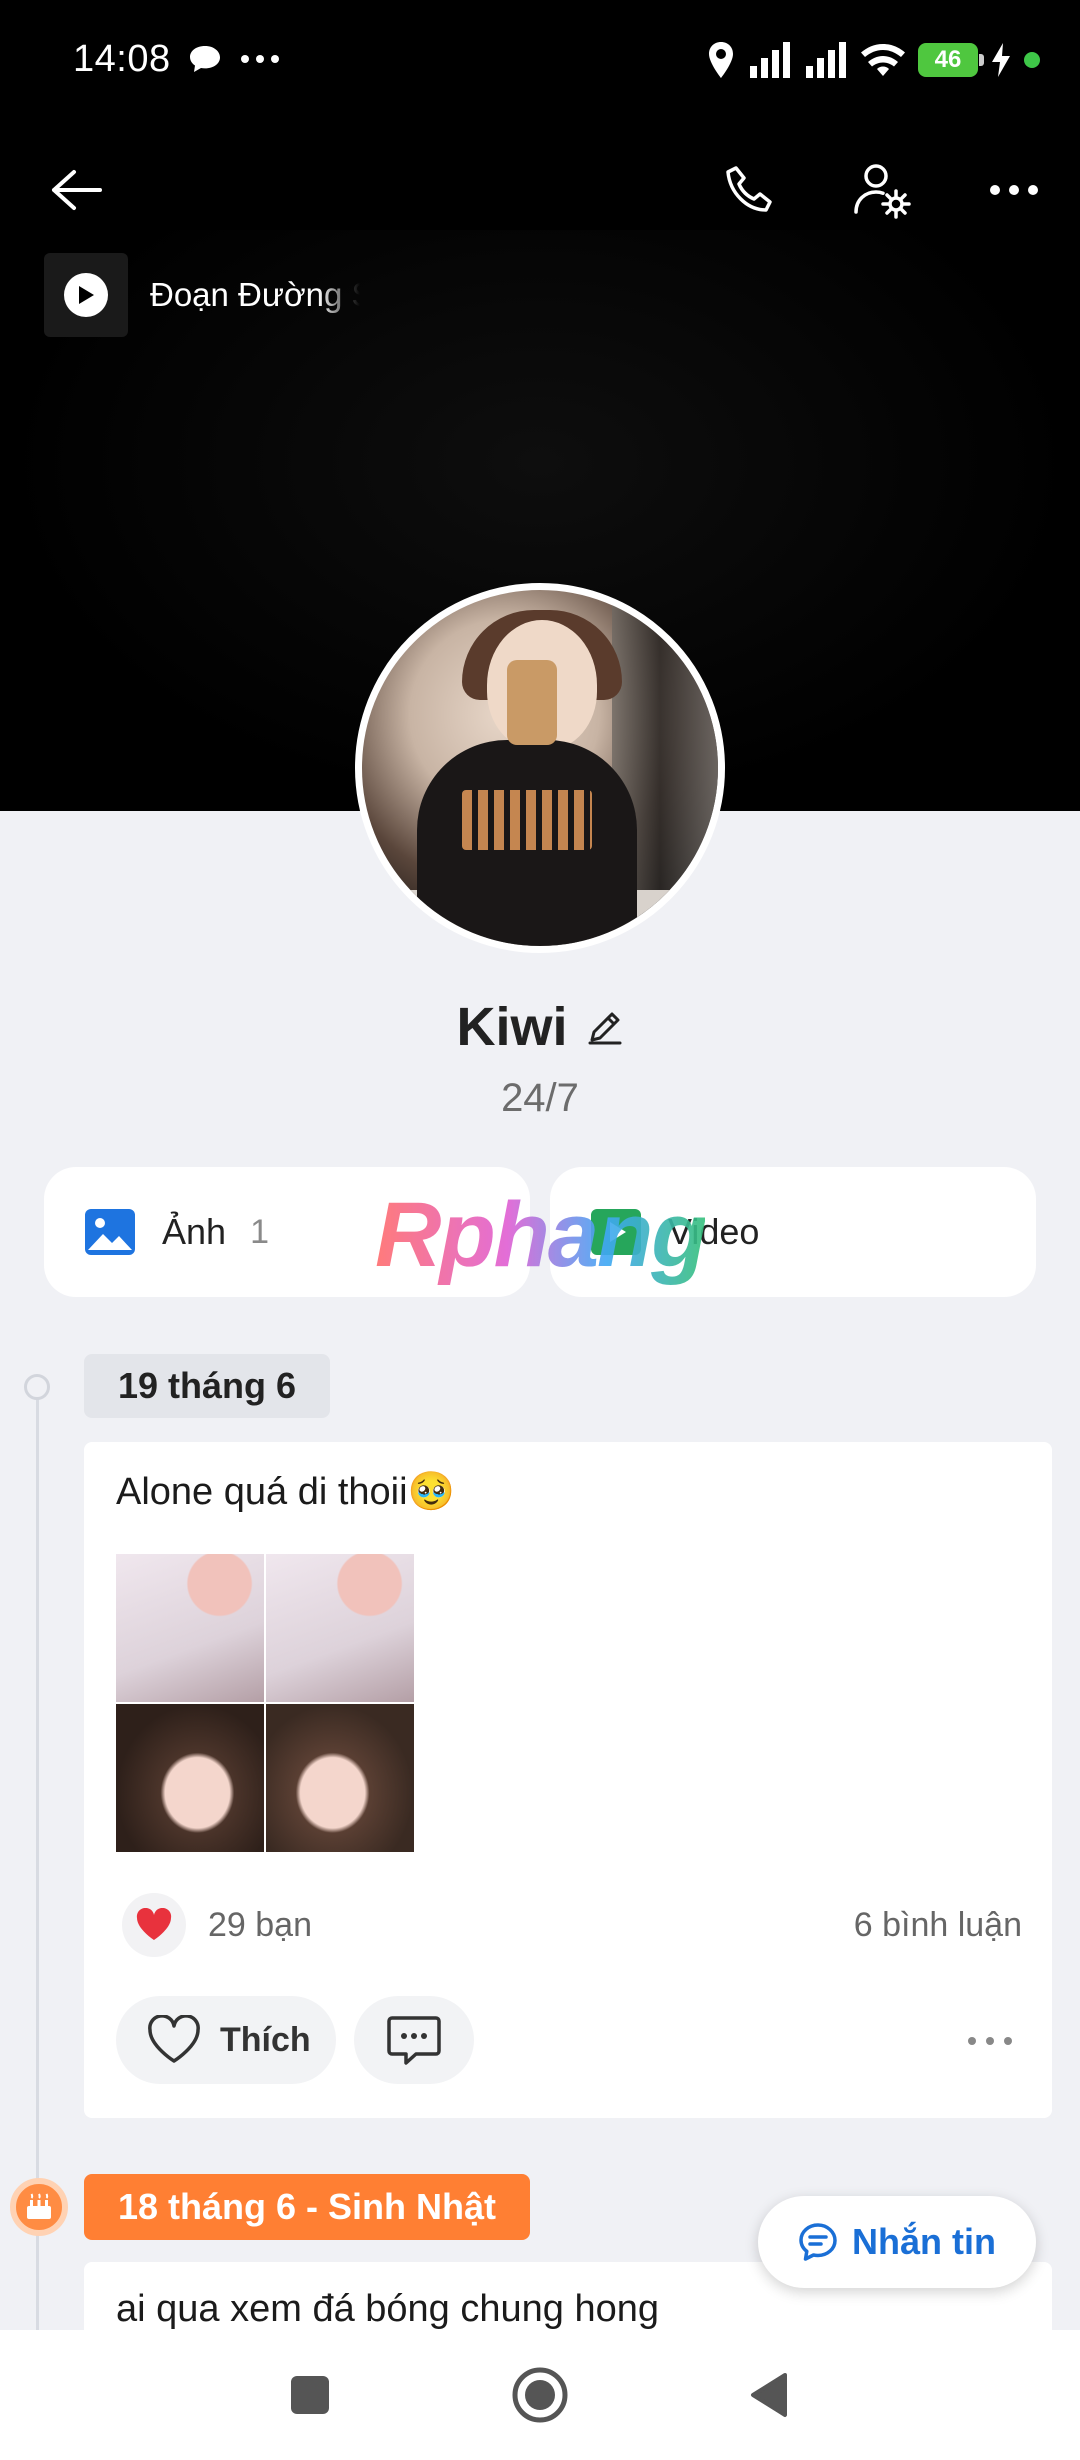 Image resolution: width=1080 pixels, height=2460 pixels. I want to click on phone-icon, so click(749, 189).